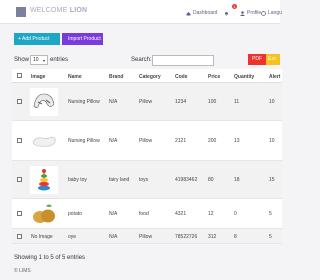  Describe the element at coordinates (274, 77) in the screenshot. I see `column-header-alert: Alert` at that location.